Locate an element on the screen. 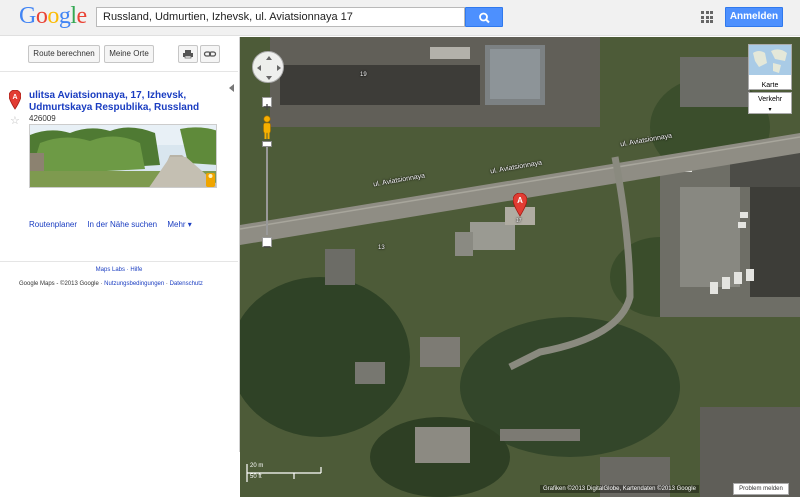 The image size is (800, 497). signin-button: Anmelden is located at coordinates (754, 17).